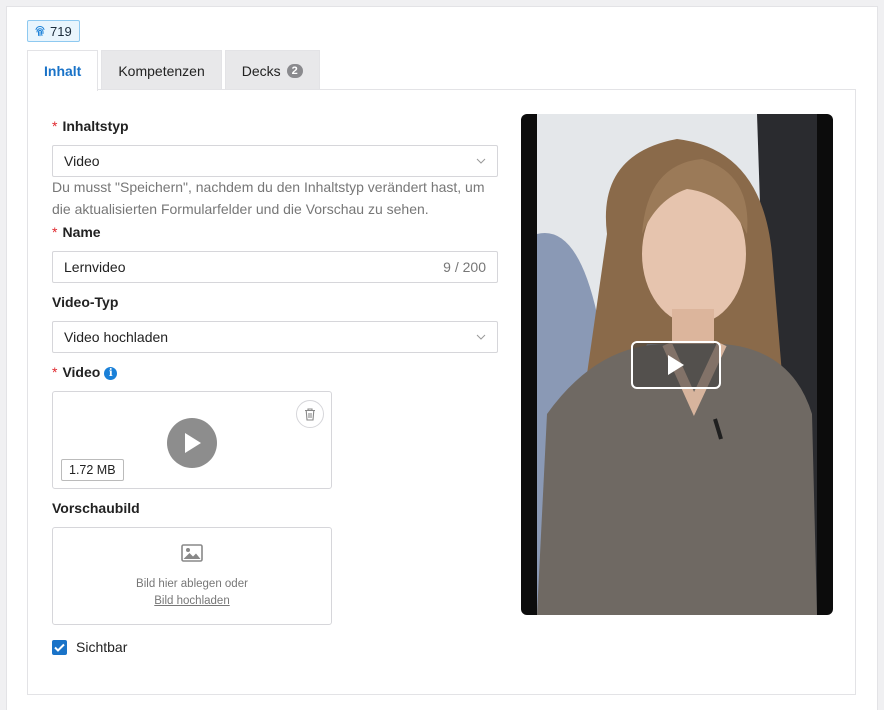  I want to click on name-label-text: Name, so click(81, 232).